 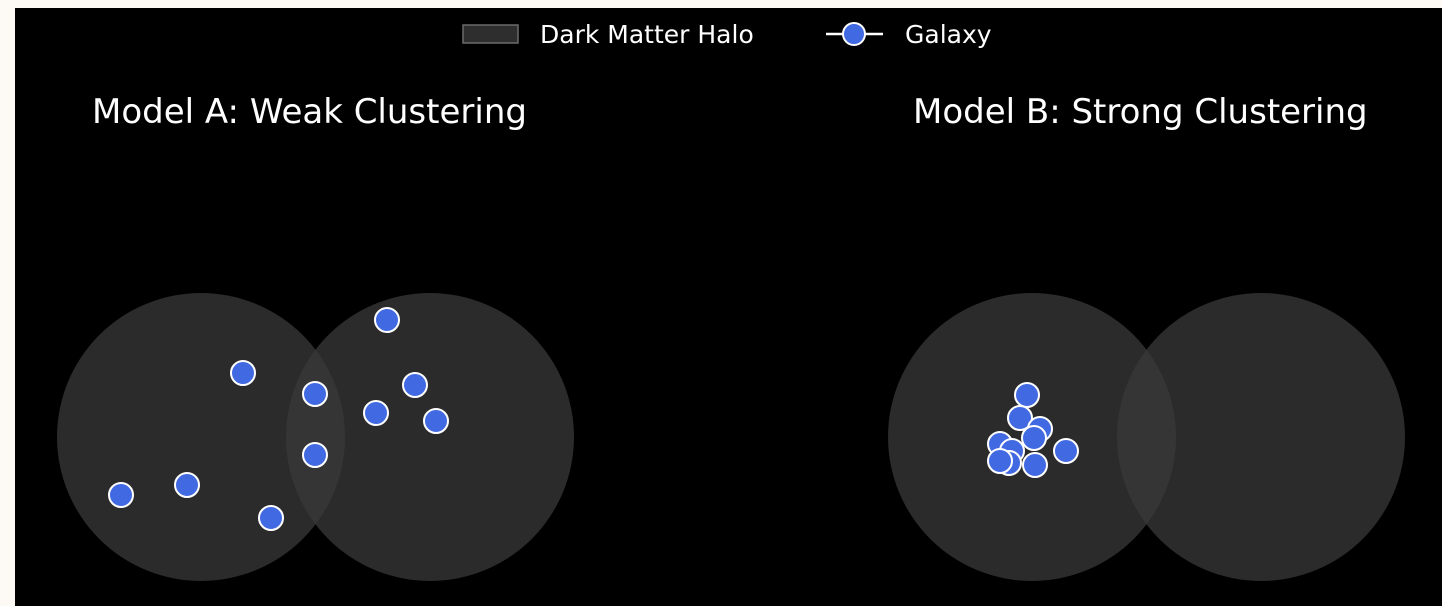 What do you see at coordinates (647, 34) in the screenshot?
I see `legend-halo-label: Dark Matter Halo` at bounding box center [647, 34].